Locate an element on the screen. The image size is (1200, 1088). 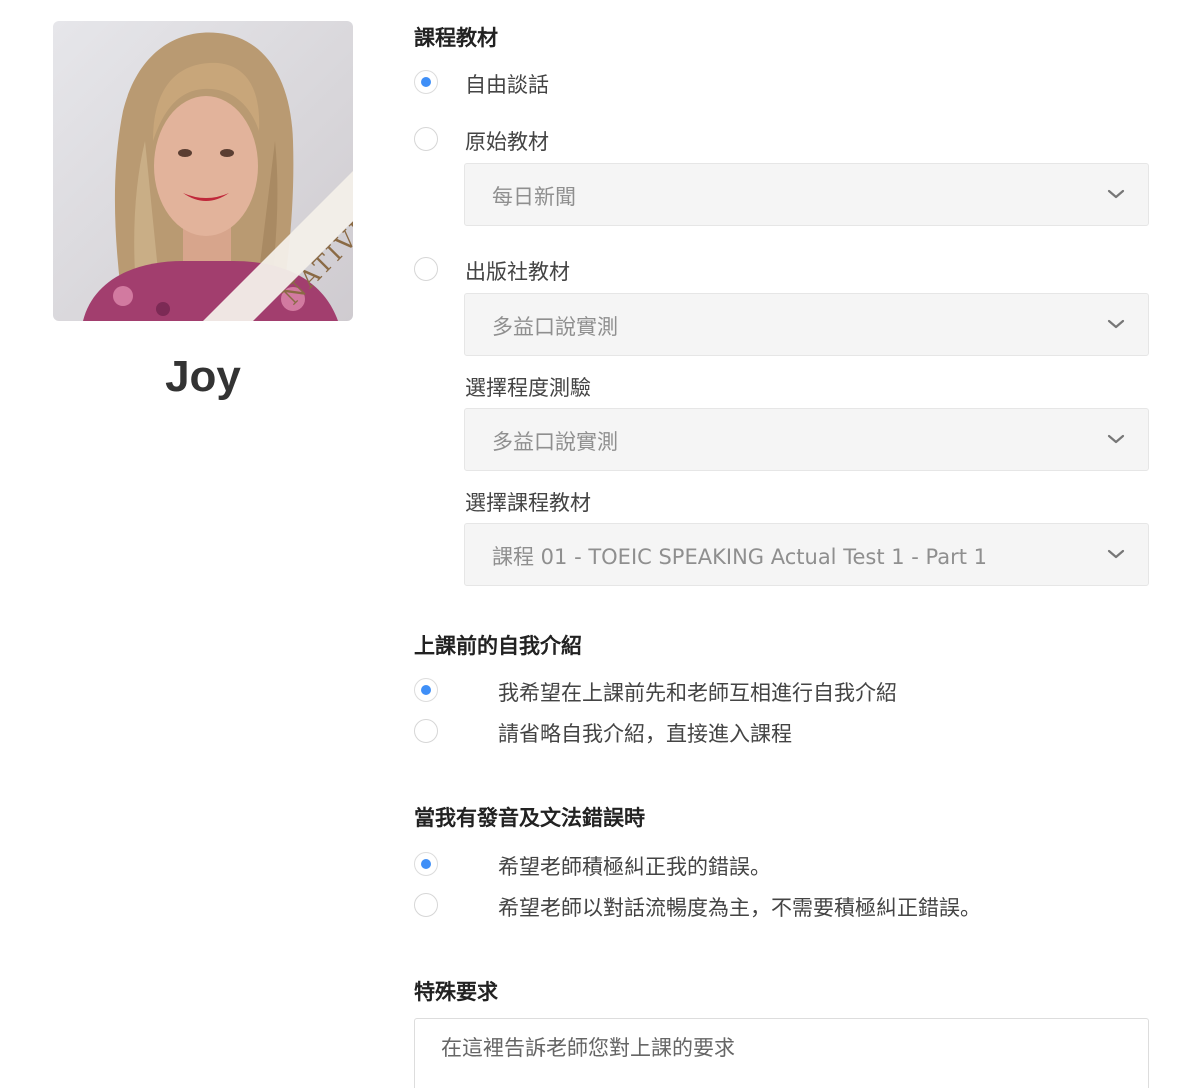
publisher-material-select-value: 多益口說實測 is located at coordinates (555, 327).